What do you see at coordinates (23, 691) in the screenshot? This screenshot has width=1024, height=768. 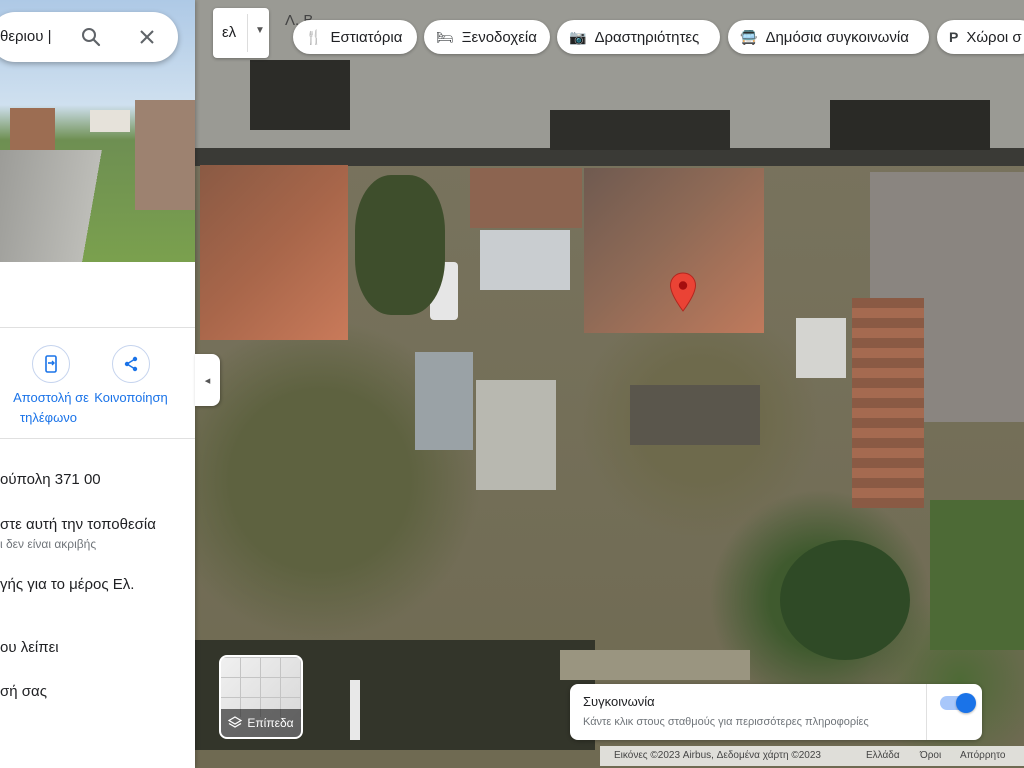 I see `your-business-link: σή σας` at bounding box center [23, 691].